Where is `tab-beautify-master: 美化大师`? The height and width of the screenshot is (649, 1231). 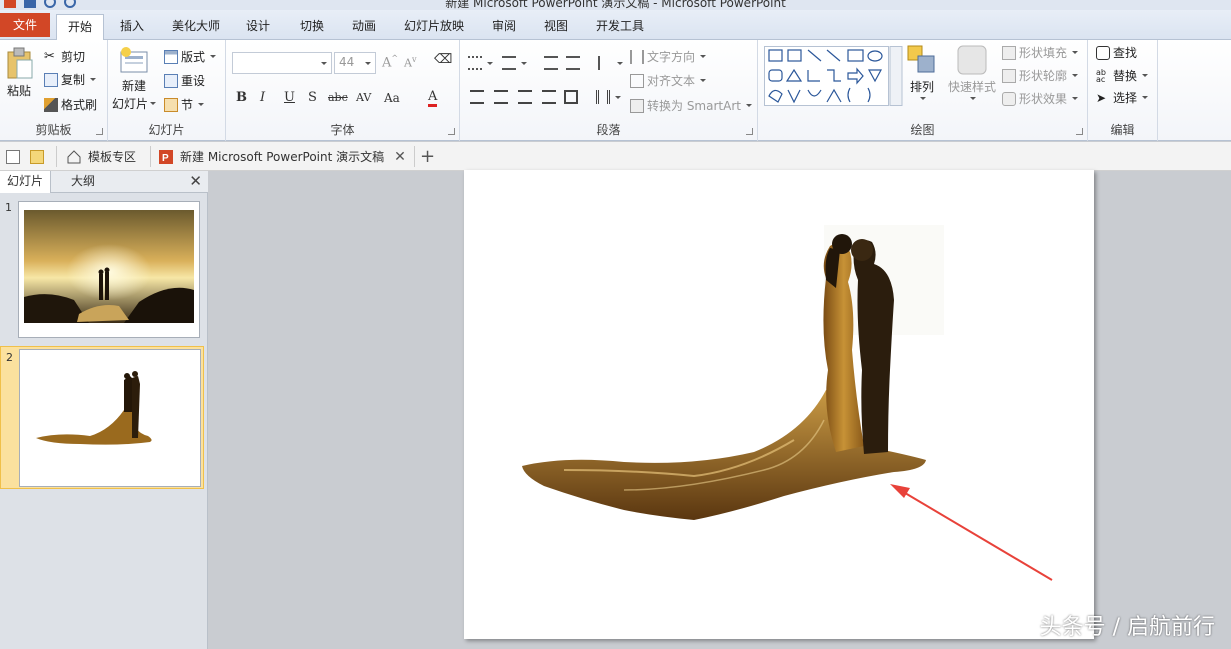
tab-beautify-master: 美化大师 is located at coordinates (196, 27).